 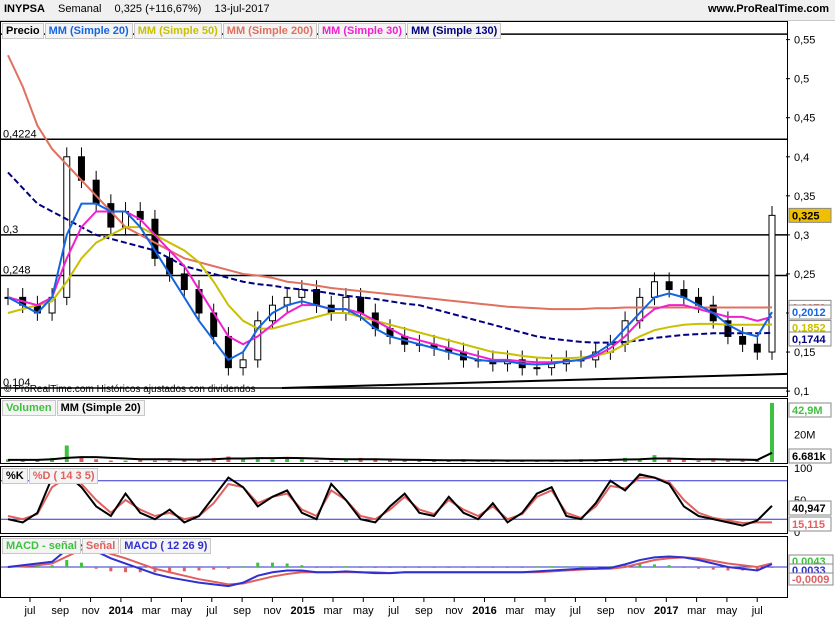 What do you see at coordinates (100, 546) in the screenshot?
I see `macd-legend-item: Señal` at bounding box center [100, 546].